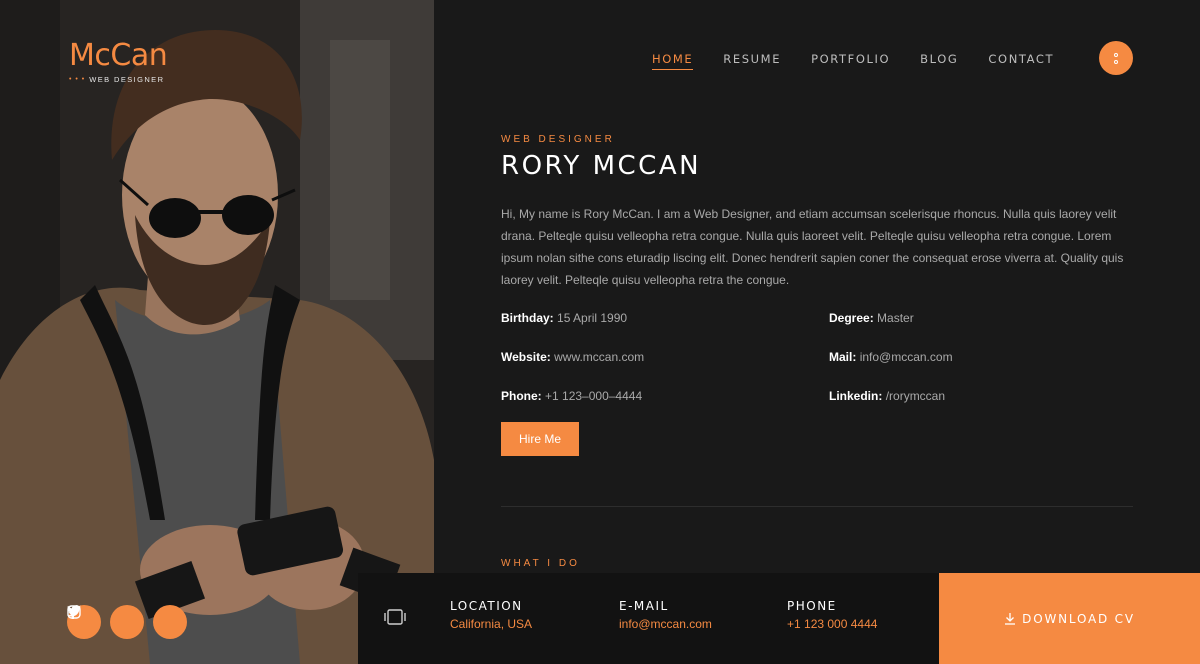 The image size is (1200, 664). I want to click on nav-item-contact: CONTACT, so click(1021, 61).